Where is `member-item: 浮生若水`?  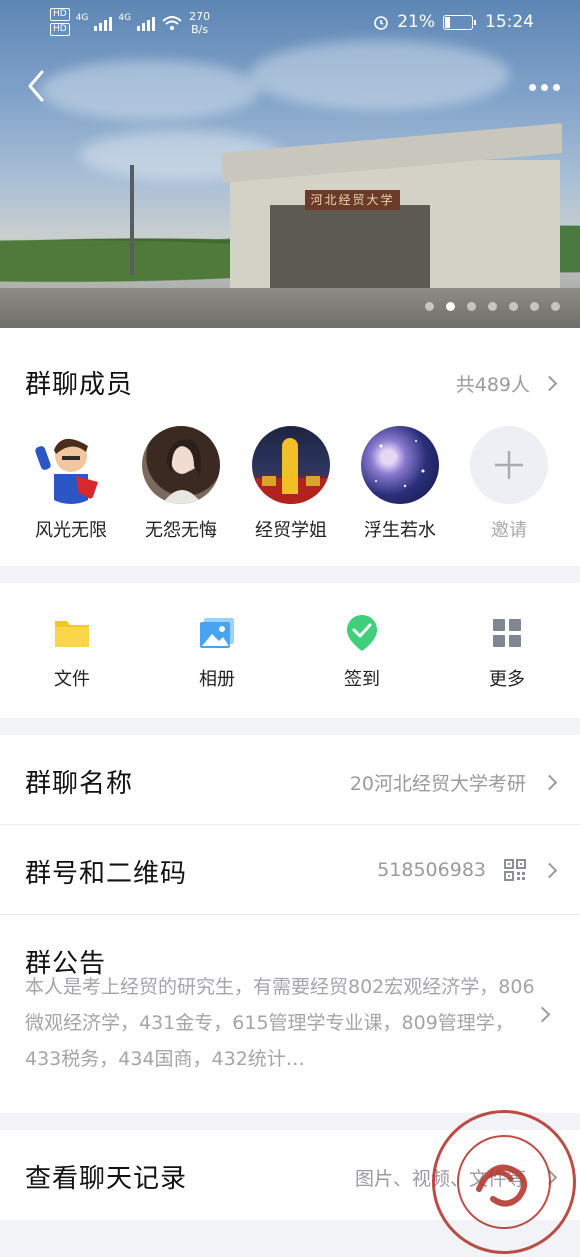 member-item: 浮生若水 is located at coordinates (400, 484).